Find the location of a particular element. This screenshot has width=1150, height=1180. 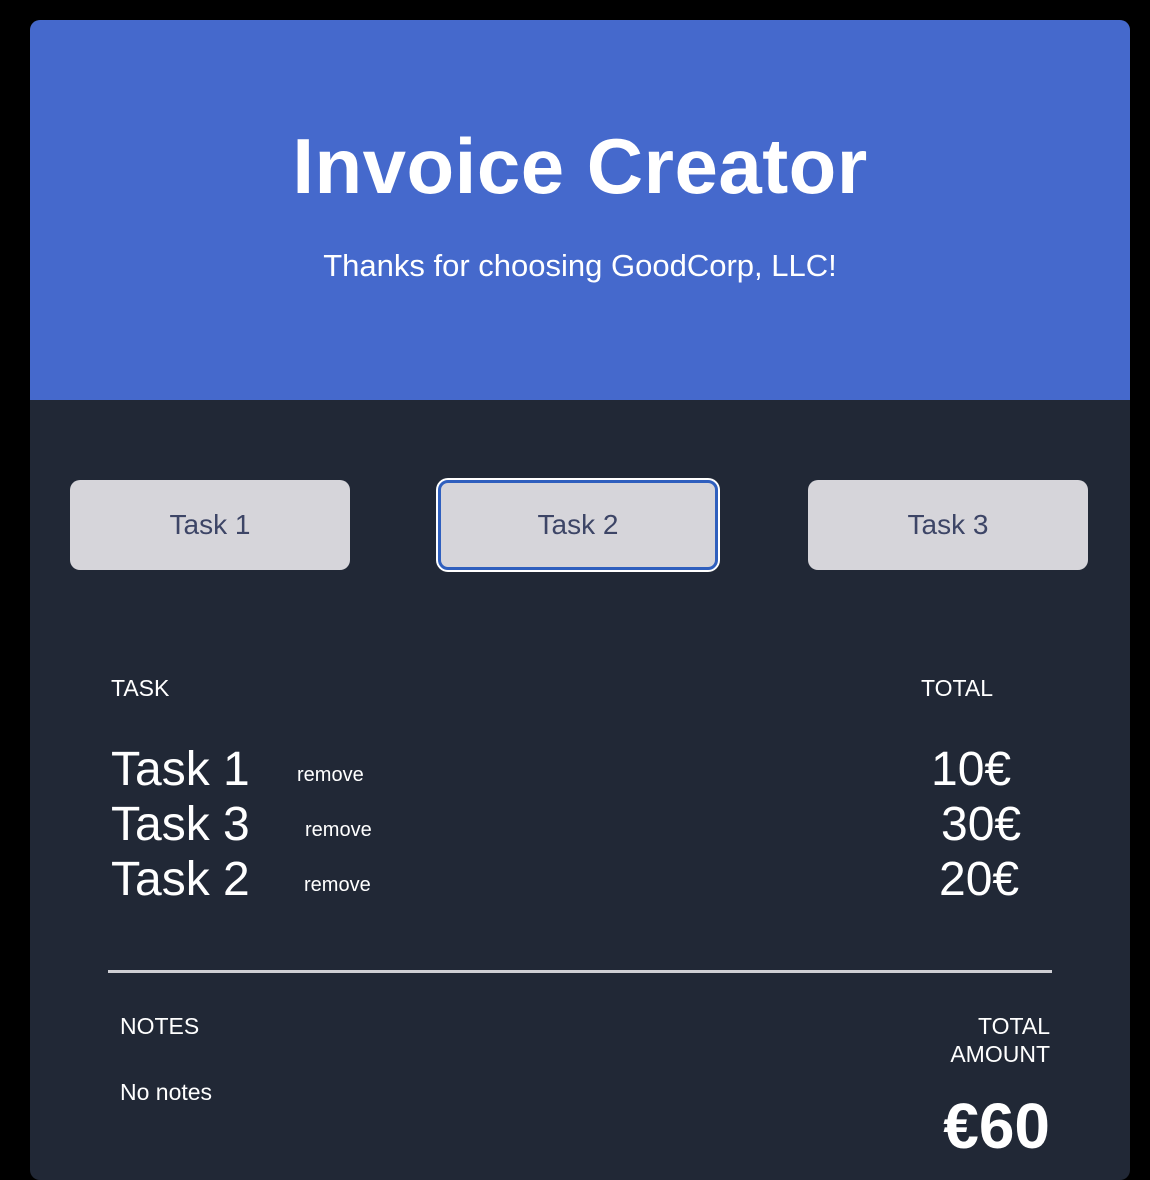

invoice-row: Task 1 remove 10€ is located at coordinates (580, 771).